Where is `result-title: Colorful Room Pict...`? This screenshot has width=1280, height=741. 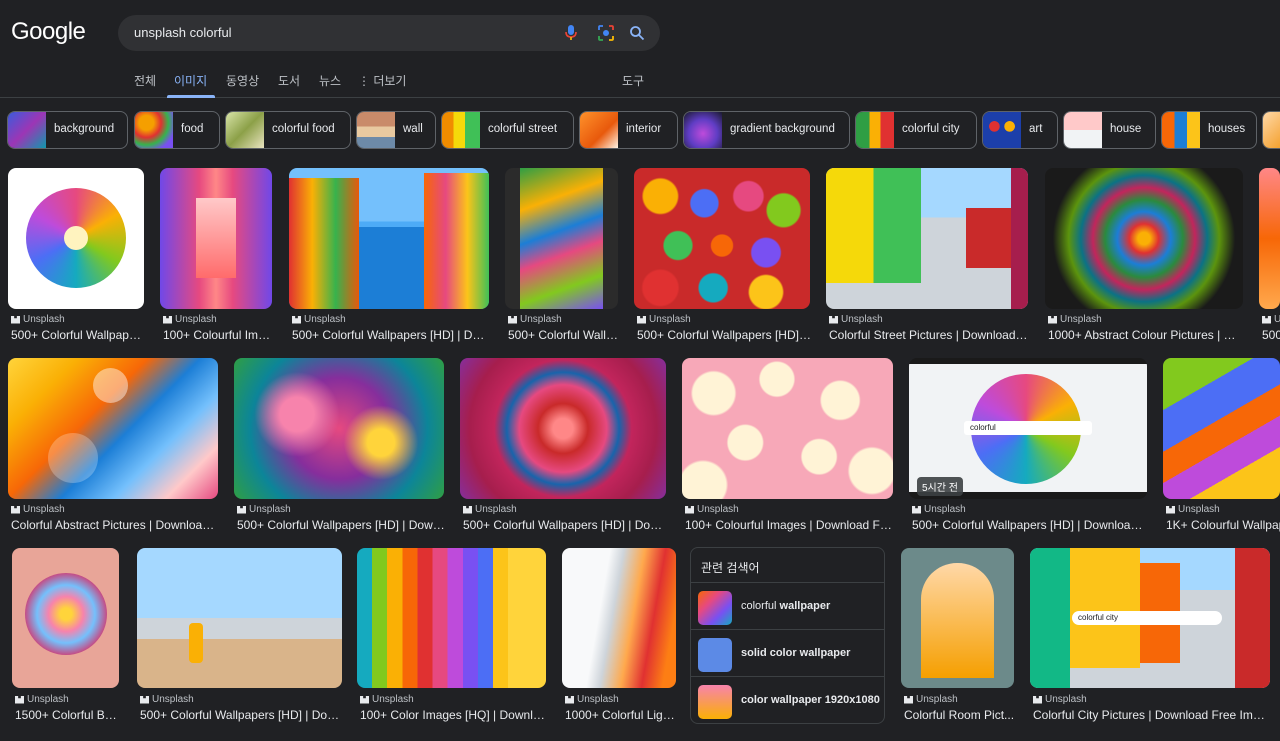
result-title: Colorful Room Pict... is located at coordinates (959, 715).